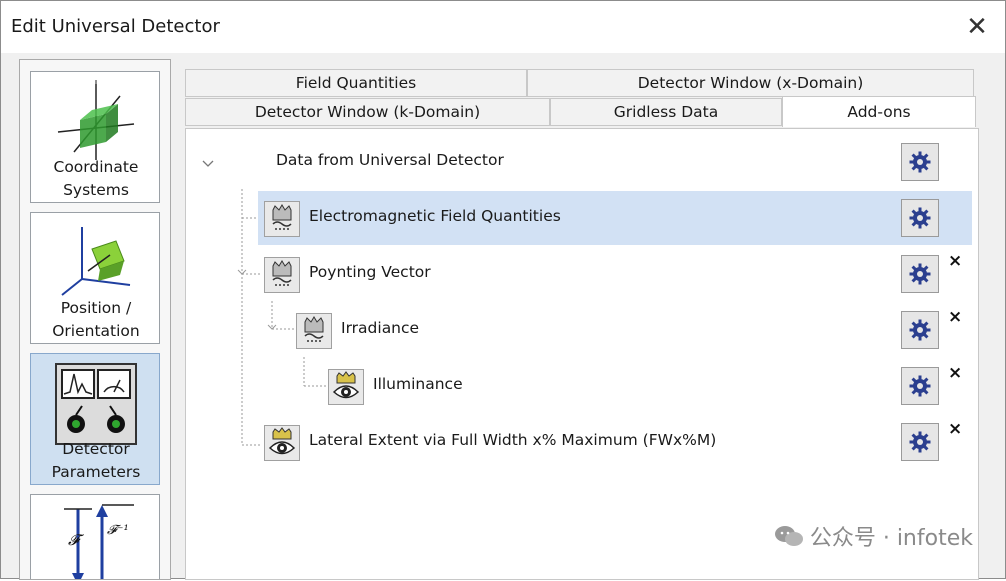 The image size is (1006, 581). Describe the element at coordinates (96, 167) in the screenshot. I see `sidebar-item-label: Coordinate` at that location.